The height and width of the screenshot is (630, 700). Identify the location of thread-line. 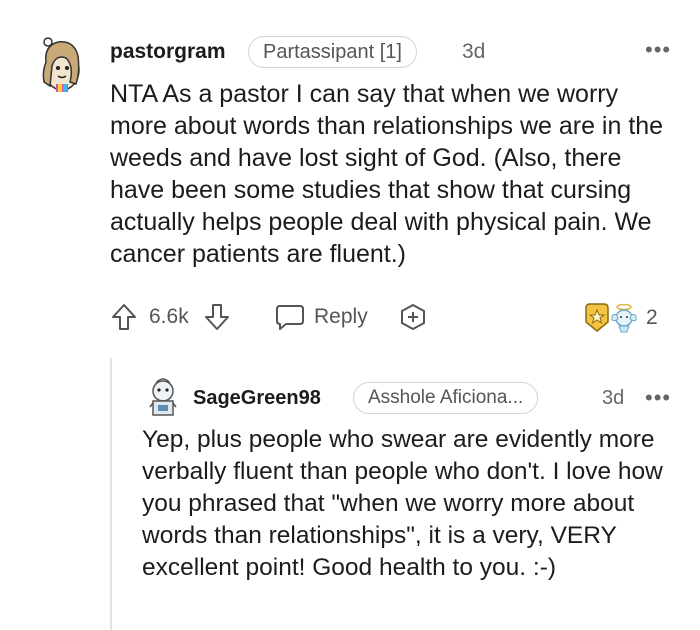
(111, 494).